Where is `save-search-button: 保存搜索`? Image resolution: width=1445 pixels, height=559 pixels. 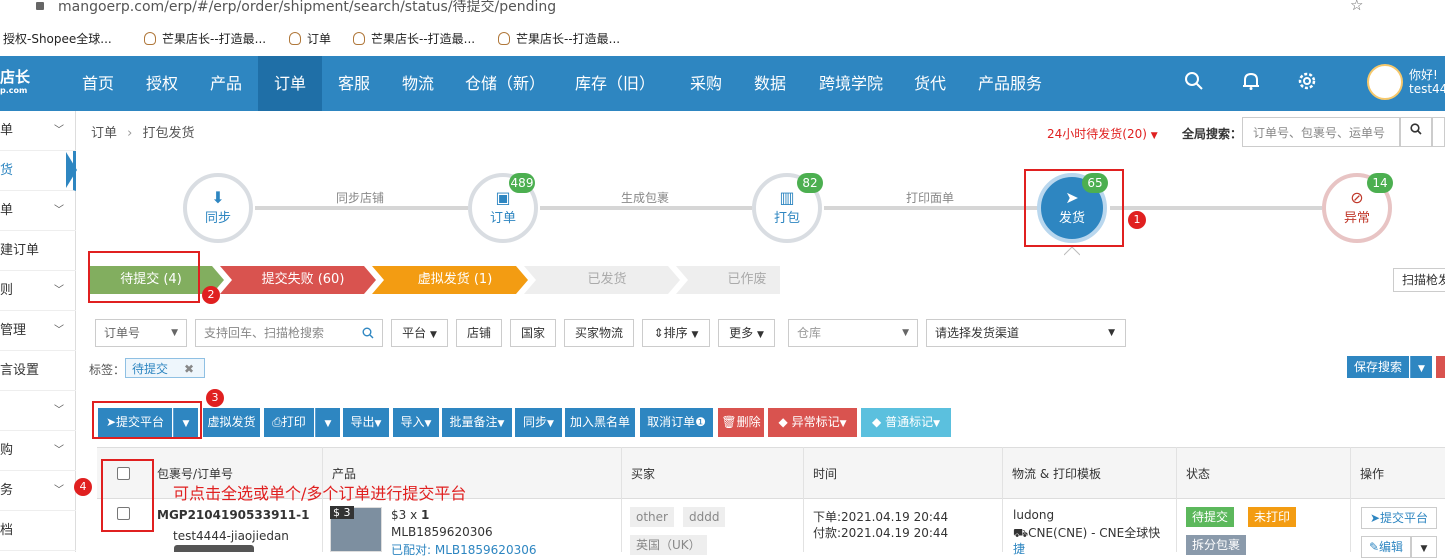
save-search-button: 保存搜索 is located at coordinates (1378, 367).